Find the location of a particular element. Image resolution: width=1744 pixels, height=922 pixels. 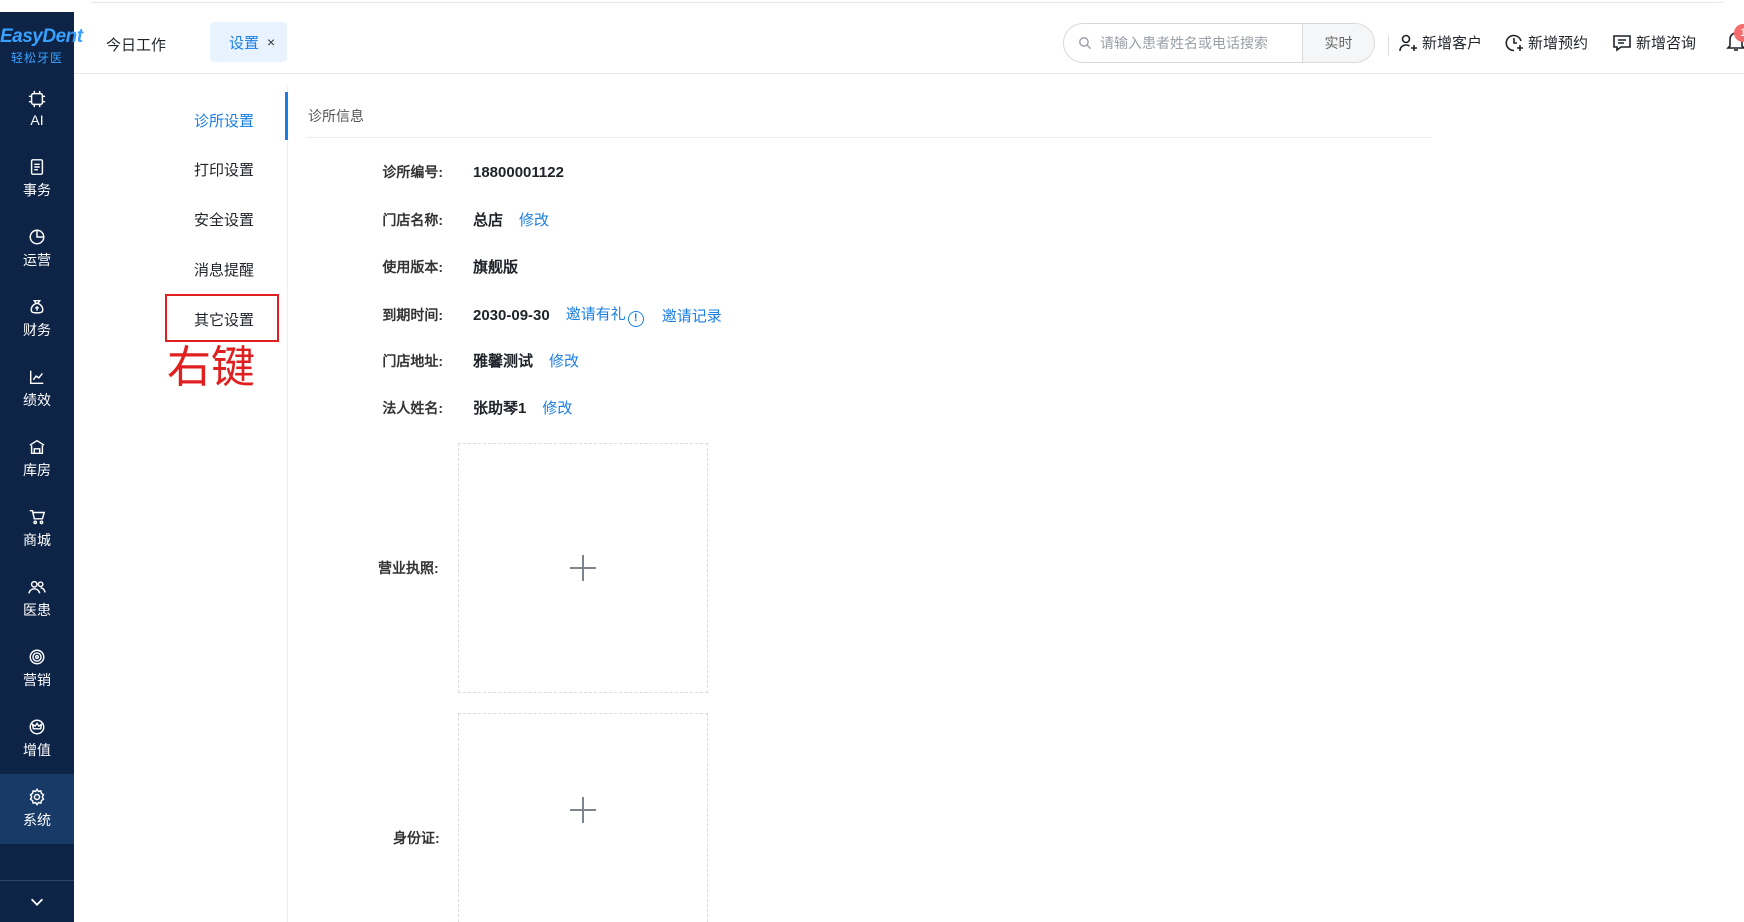

id-card-upload is located at coordinates (583, 817).